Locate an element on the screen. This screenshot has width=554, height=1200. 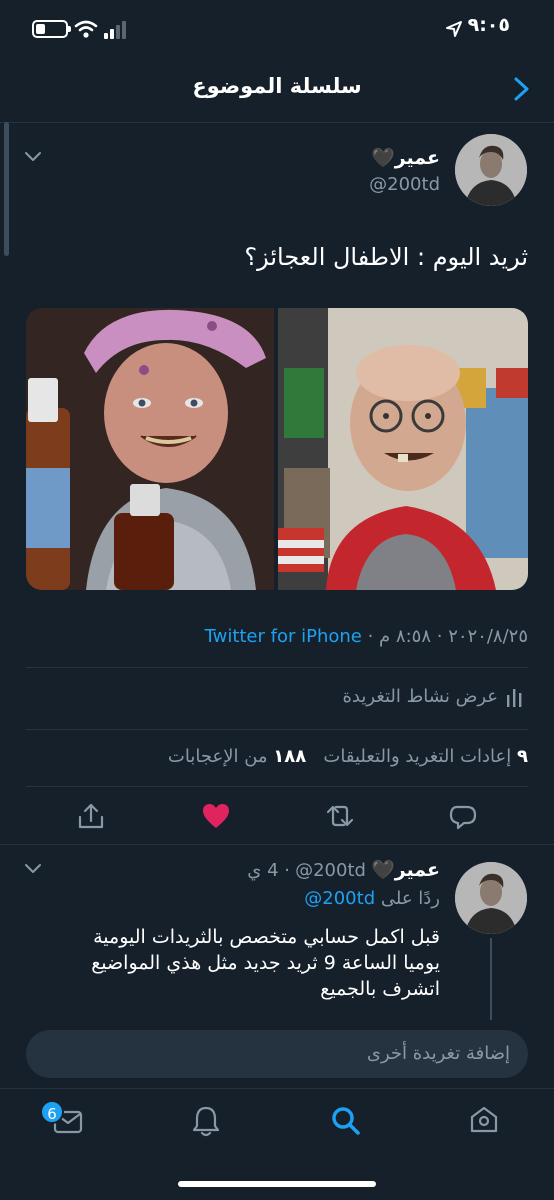
thread-line is located at coordinates (491, 979).